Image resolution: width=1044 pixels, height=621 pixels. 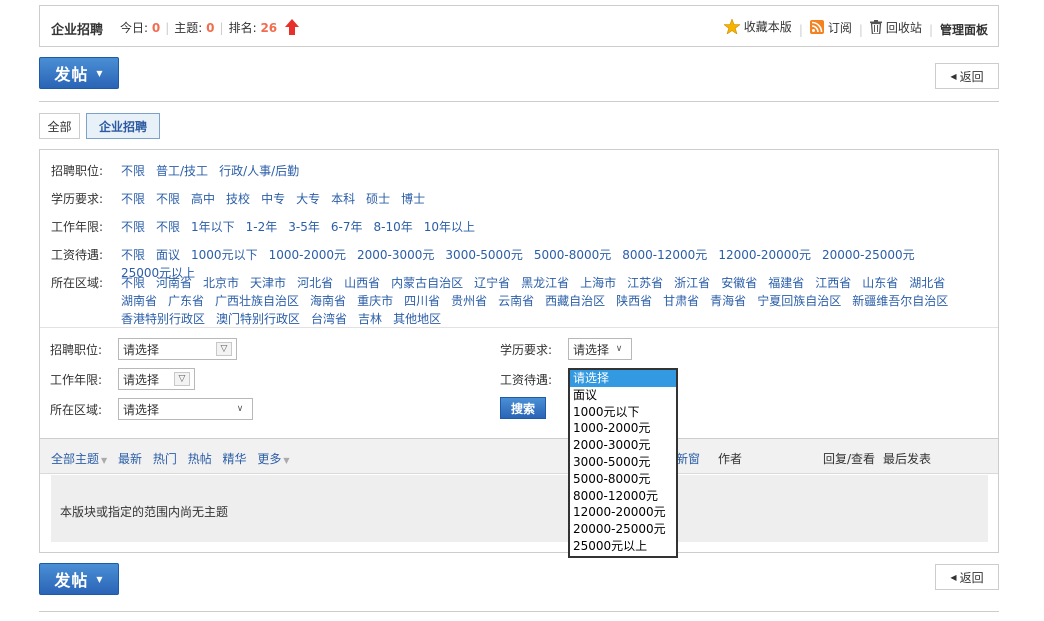 I want to click on filter-option: 内蒙古自治区, so click(x=427, y=283).